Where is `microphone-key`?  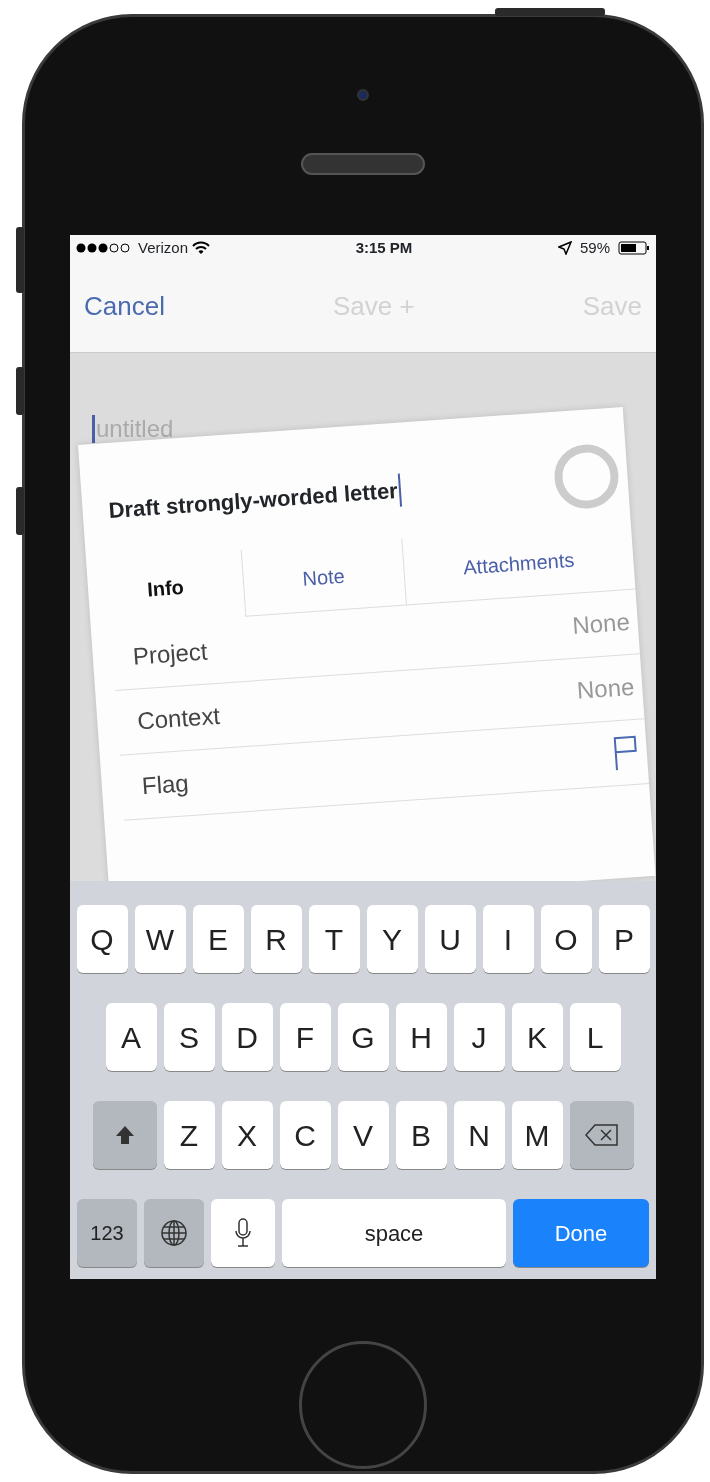
microphone-key is located at coordinates (243, 1233).